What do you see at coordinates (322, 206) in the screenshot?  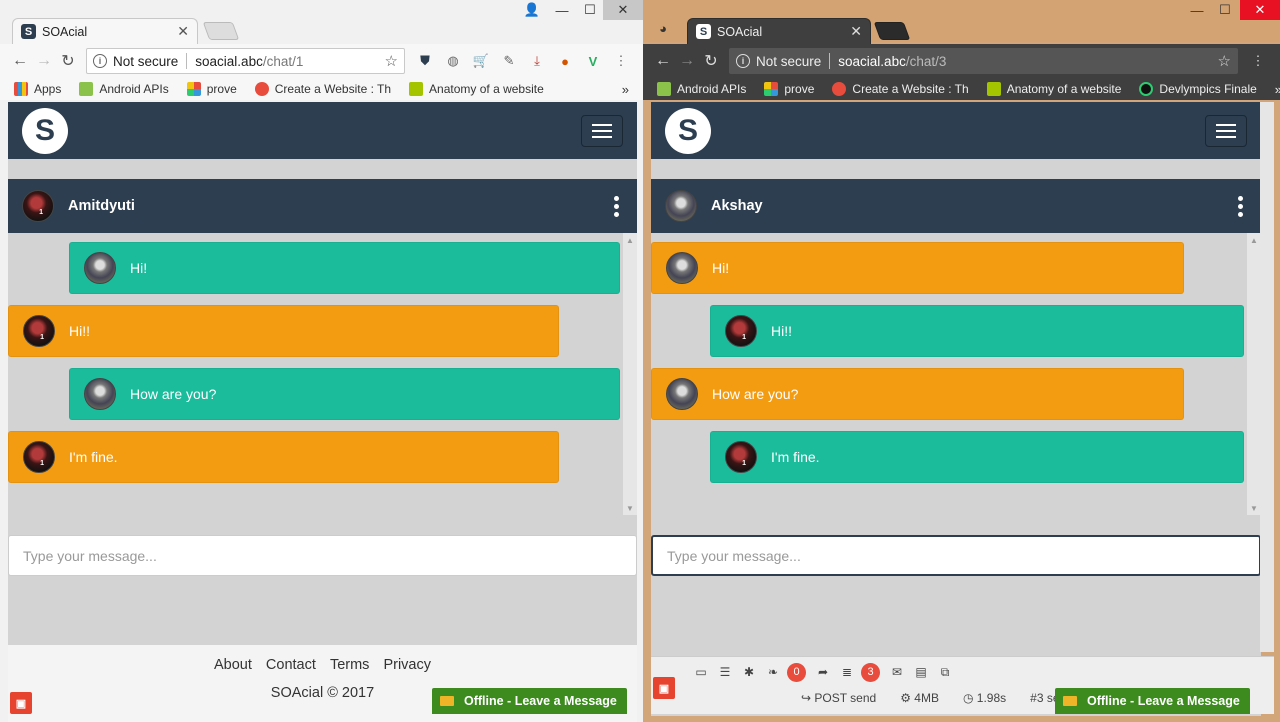 I see `chat-header: Amitdyuti` at bounding box center [322, 206].